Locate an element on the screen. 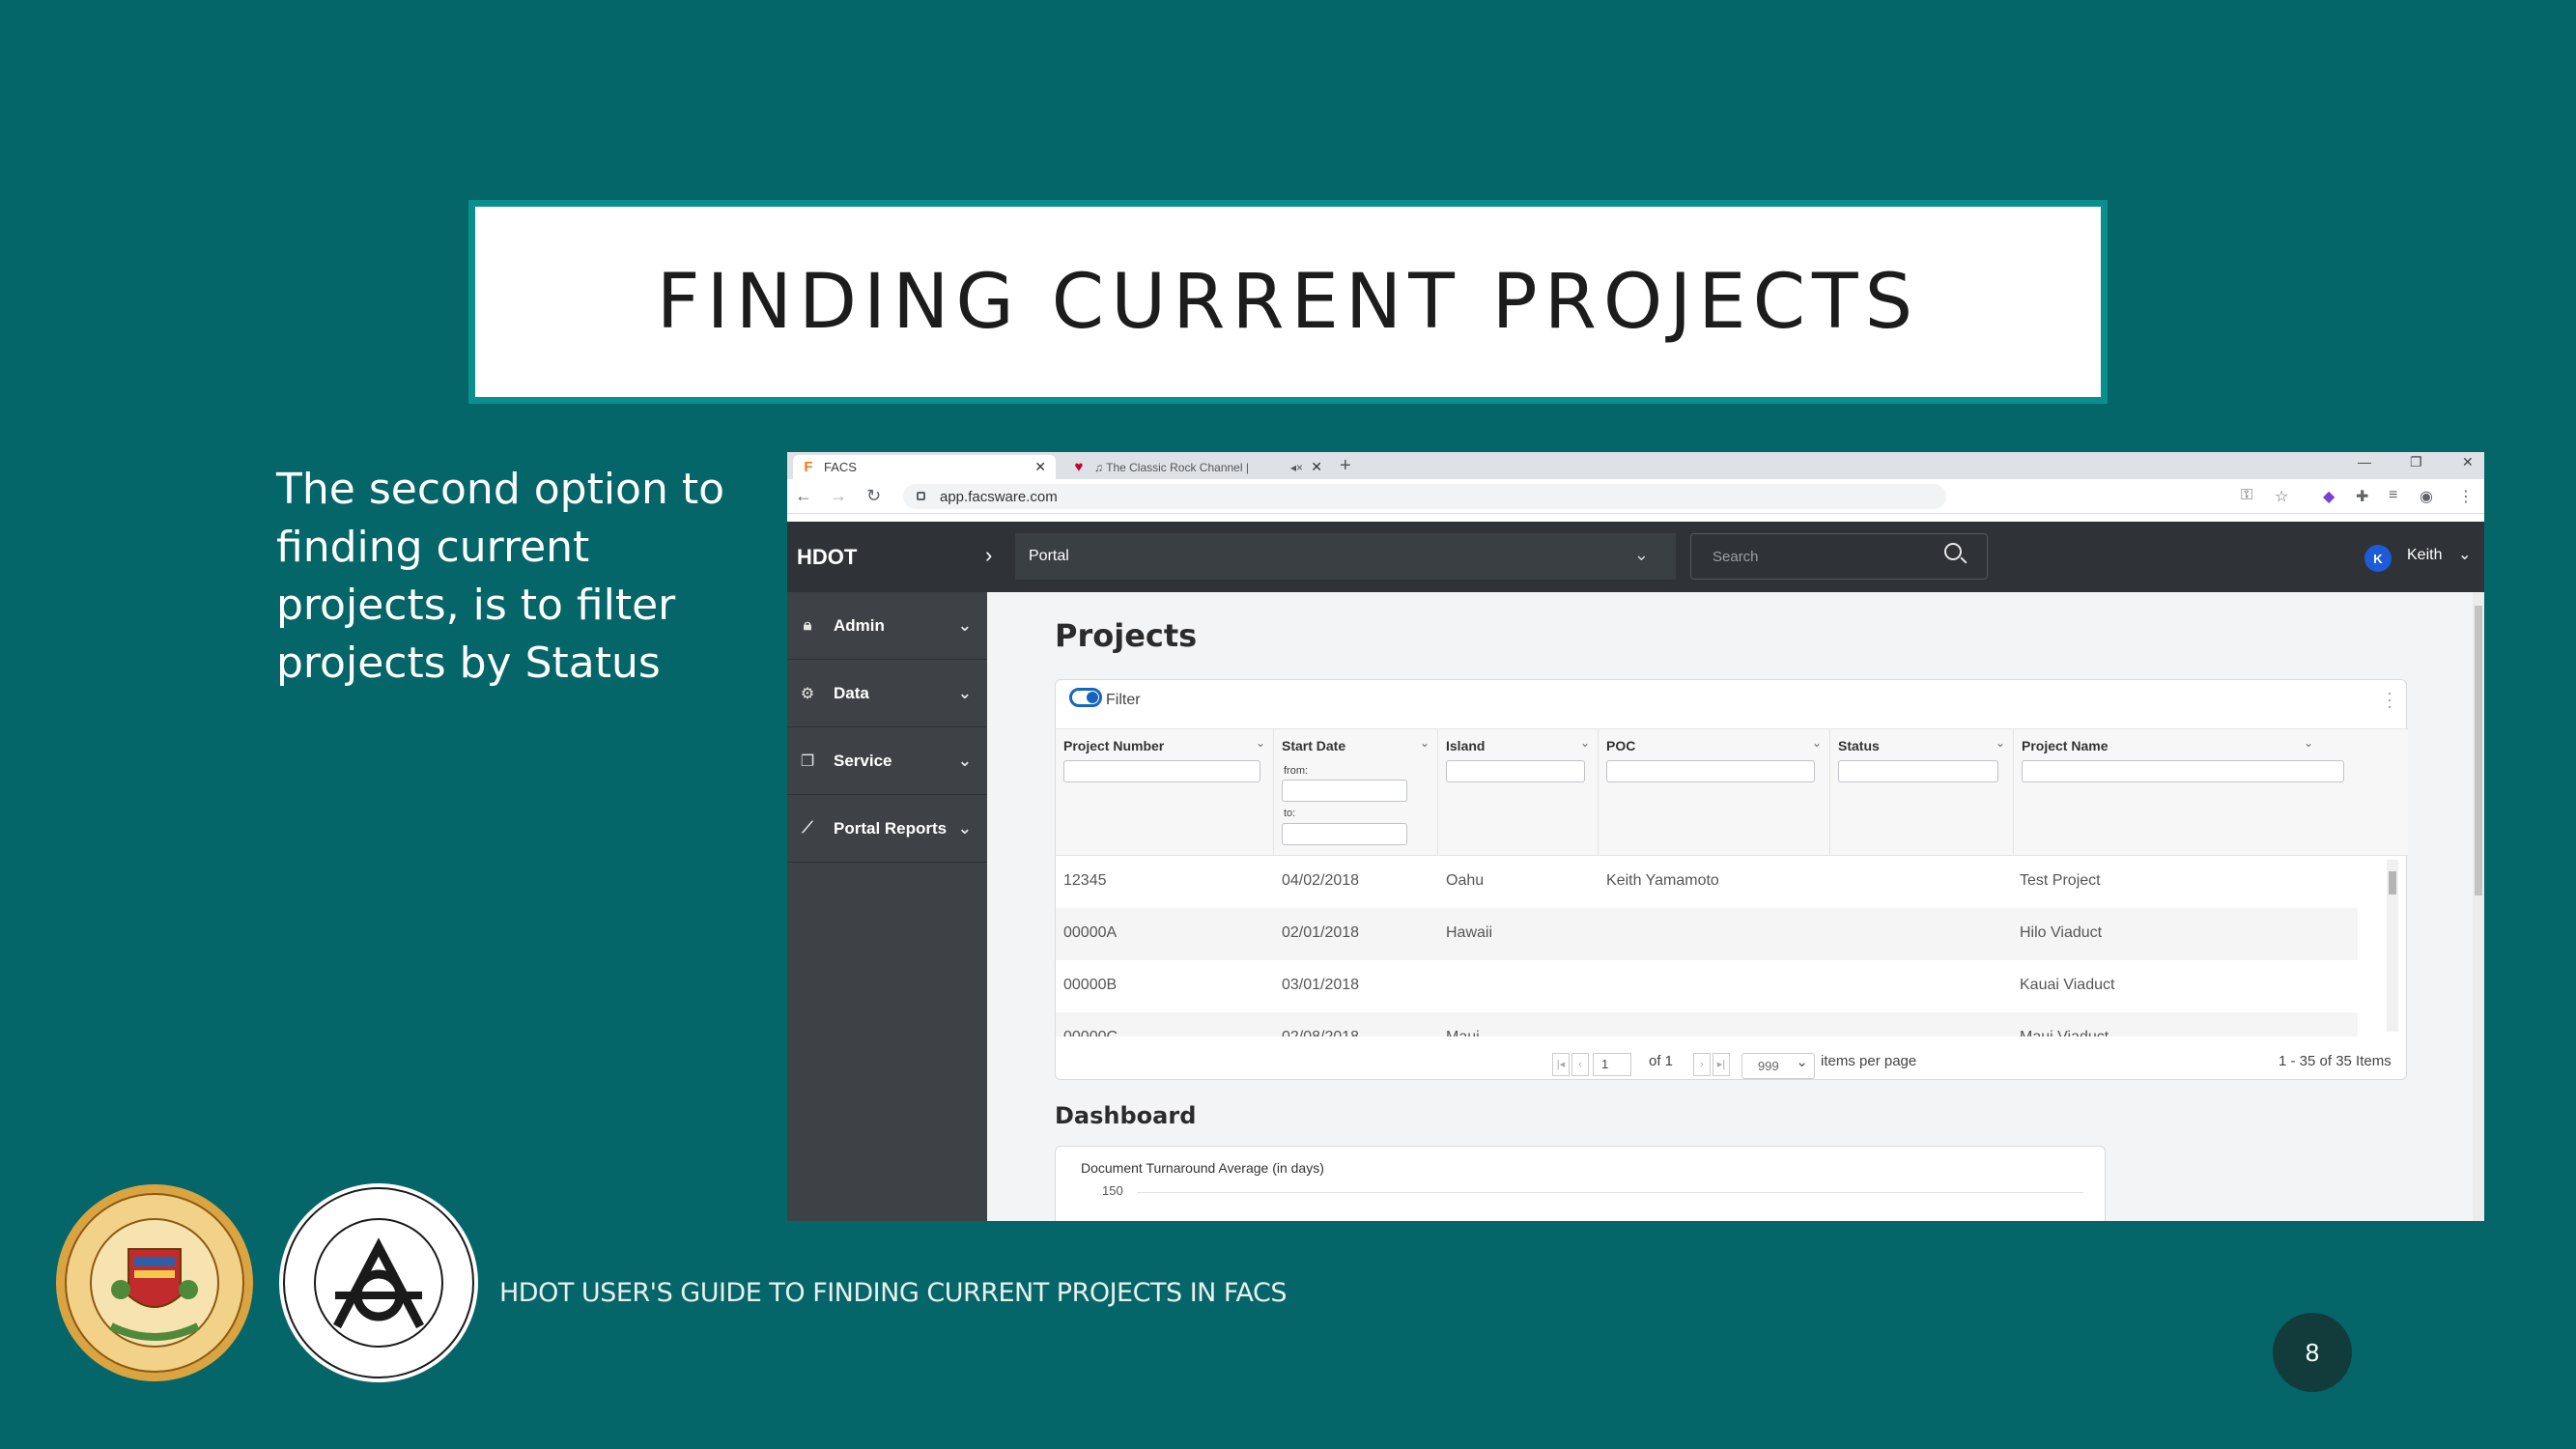 The image size is (2576, 1449). sidebar-item-admin: 🔒︎ Admin ⌄ is located at coordinates (887, 626).